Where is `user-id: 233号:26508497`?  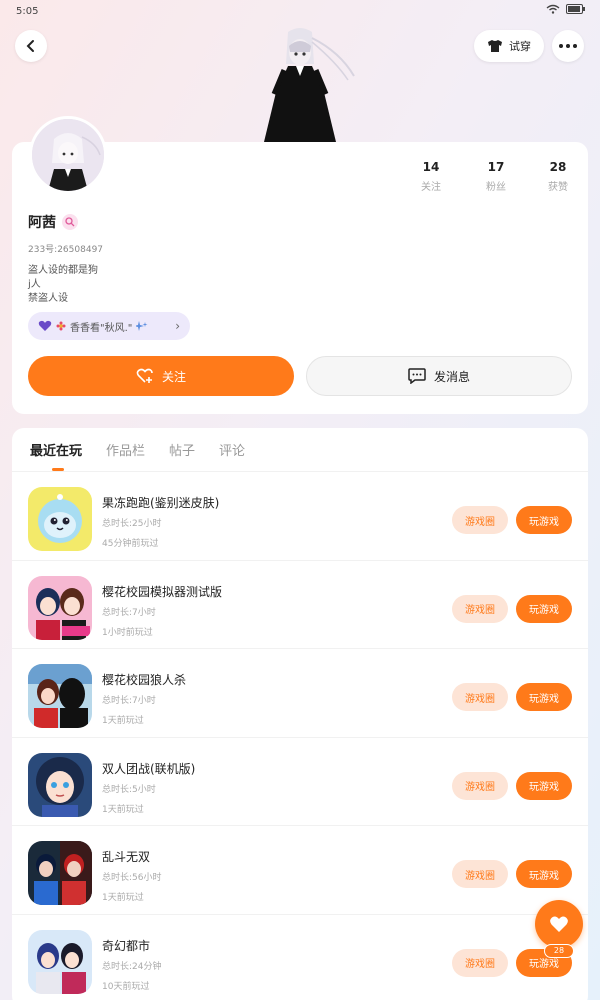
user-id: 233号:26508497 is located at coordinates (66, 250).